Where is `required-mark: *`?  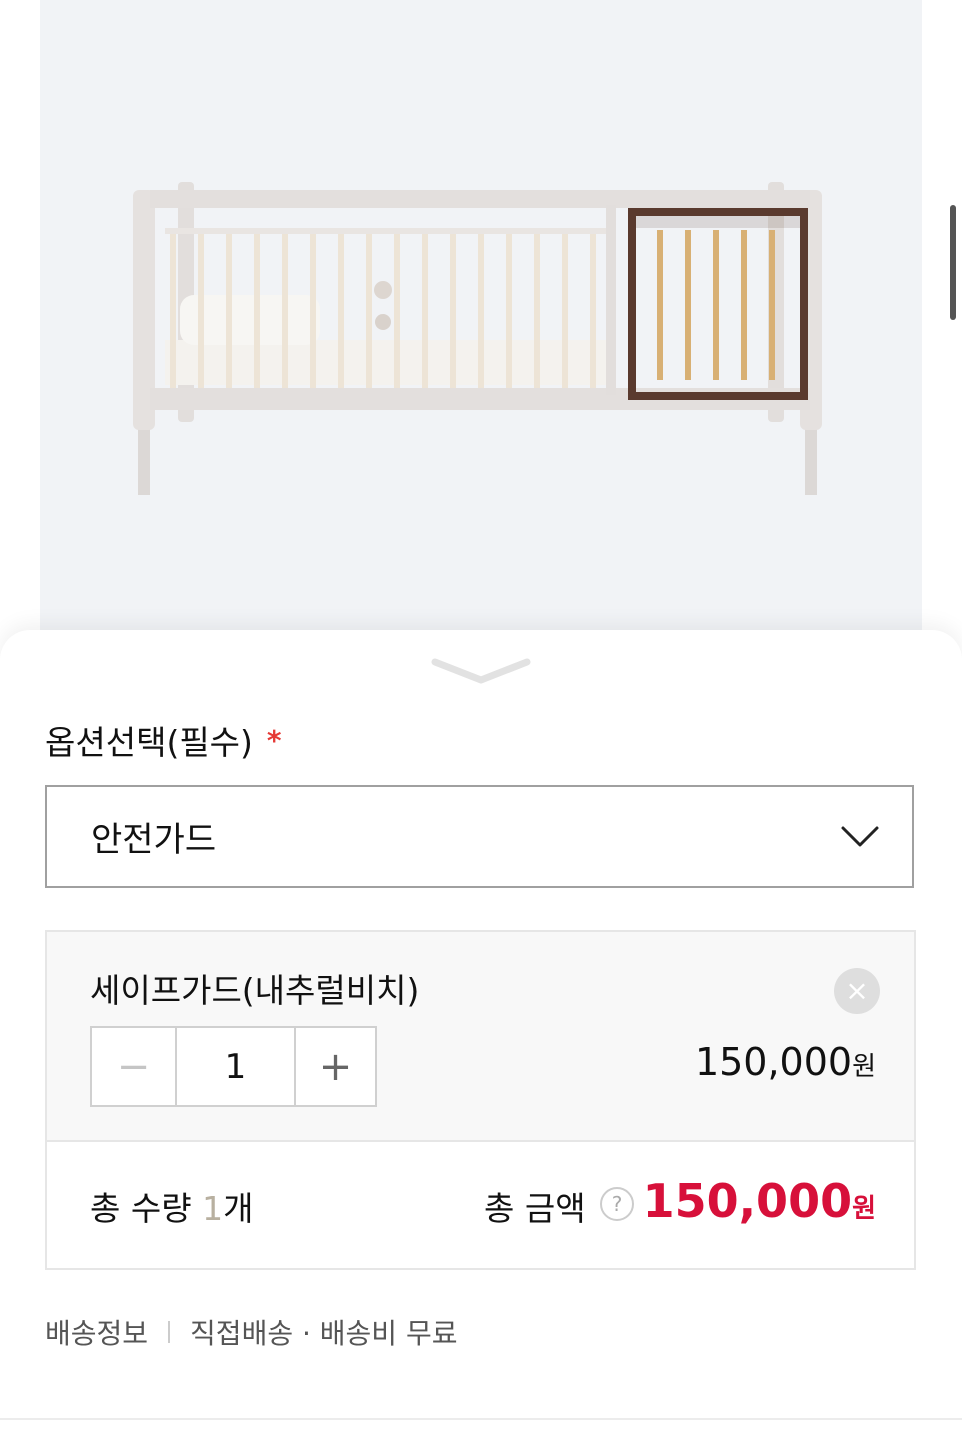 required-mark: * is located at coordinates (274, 740).